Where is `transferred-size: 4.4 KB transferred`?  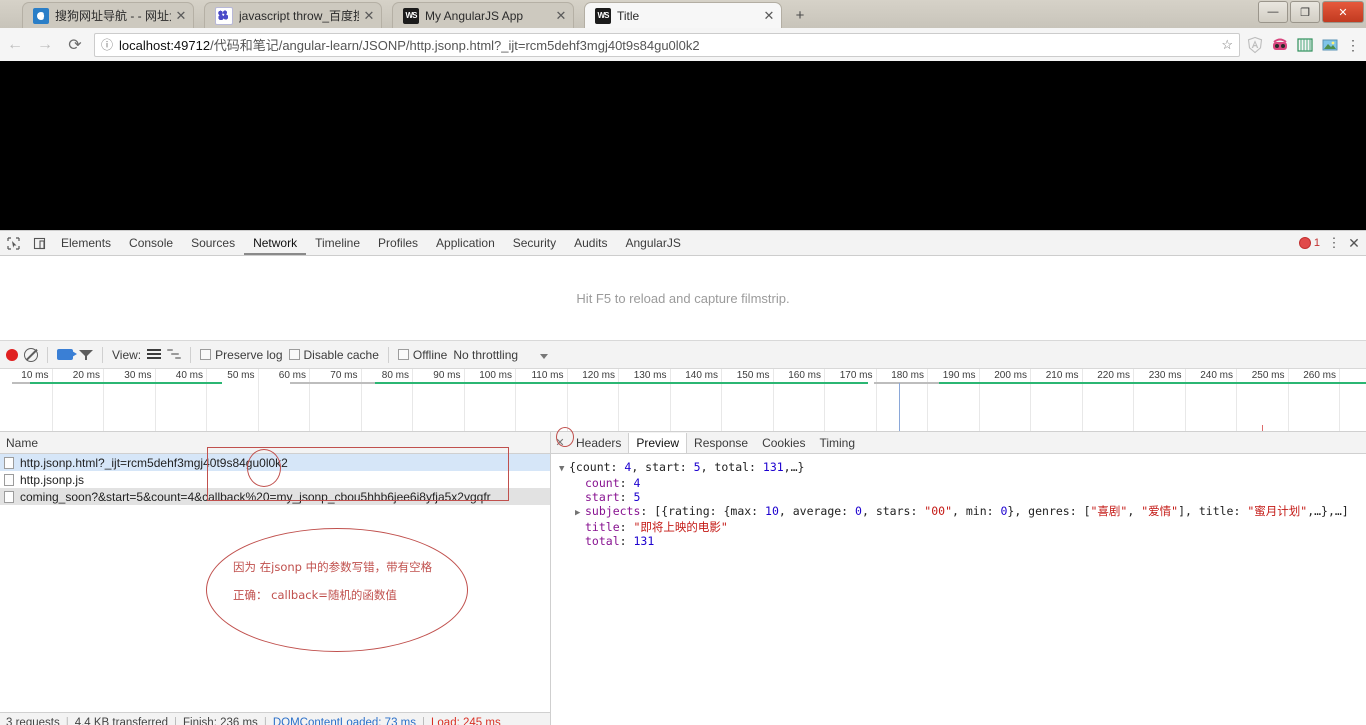
transferred-size: 4.4 KB transferred is located at coordinates (121, 721).